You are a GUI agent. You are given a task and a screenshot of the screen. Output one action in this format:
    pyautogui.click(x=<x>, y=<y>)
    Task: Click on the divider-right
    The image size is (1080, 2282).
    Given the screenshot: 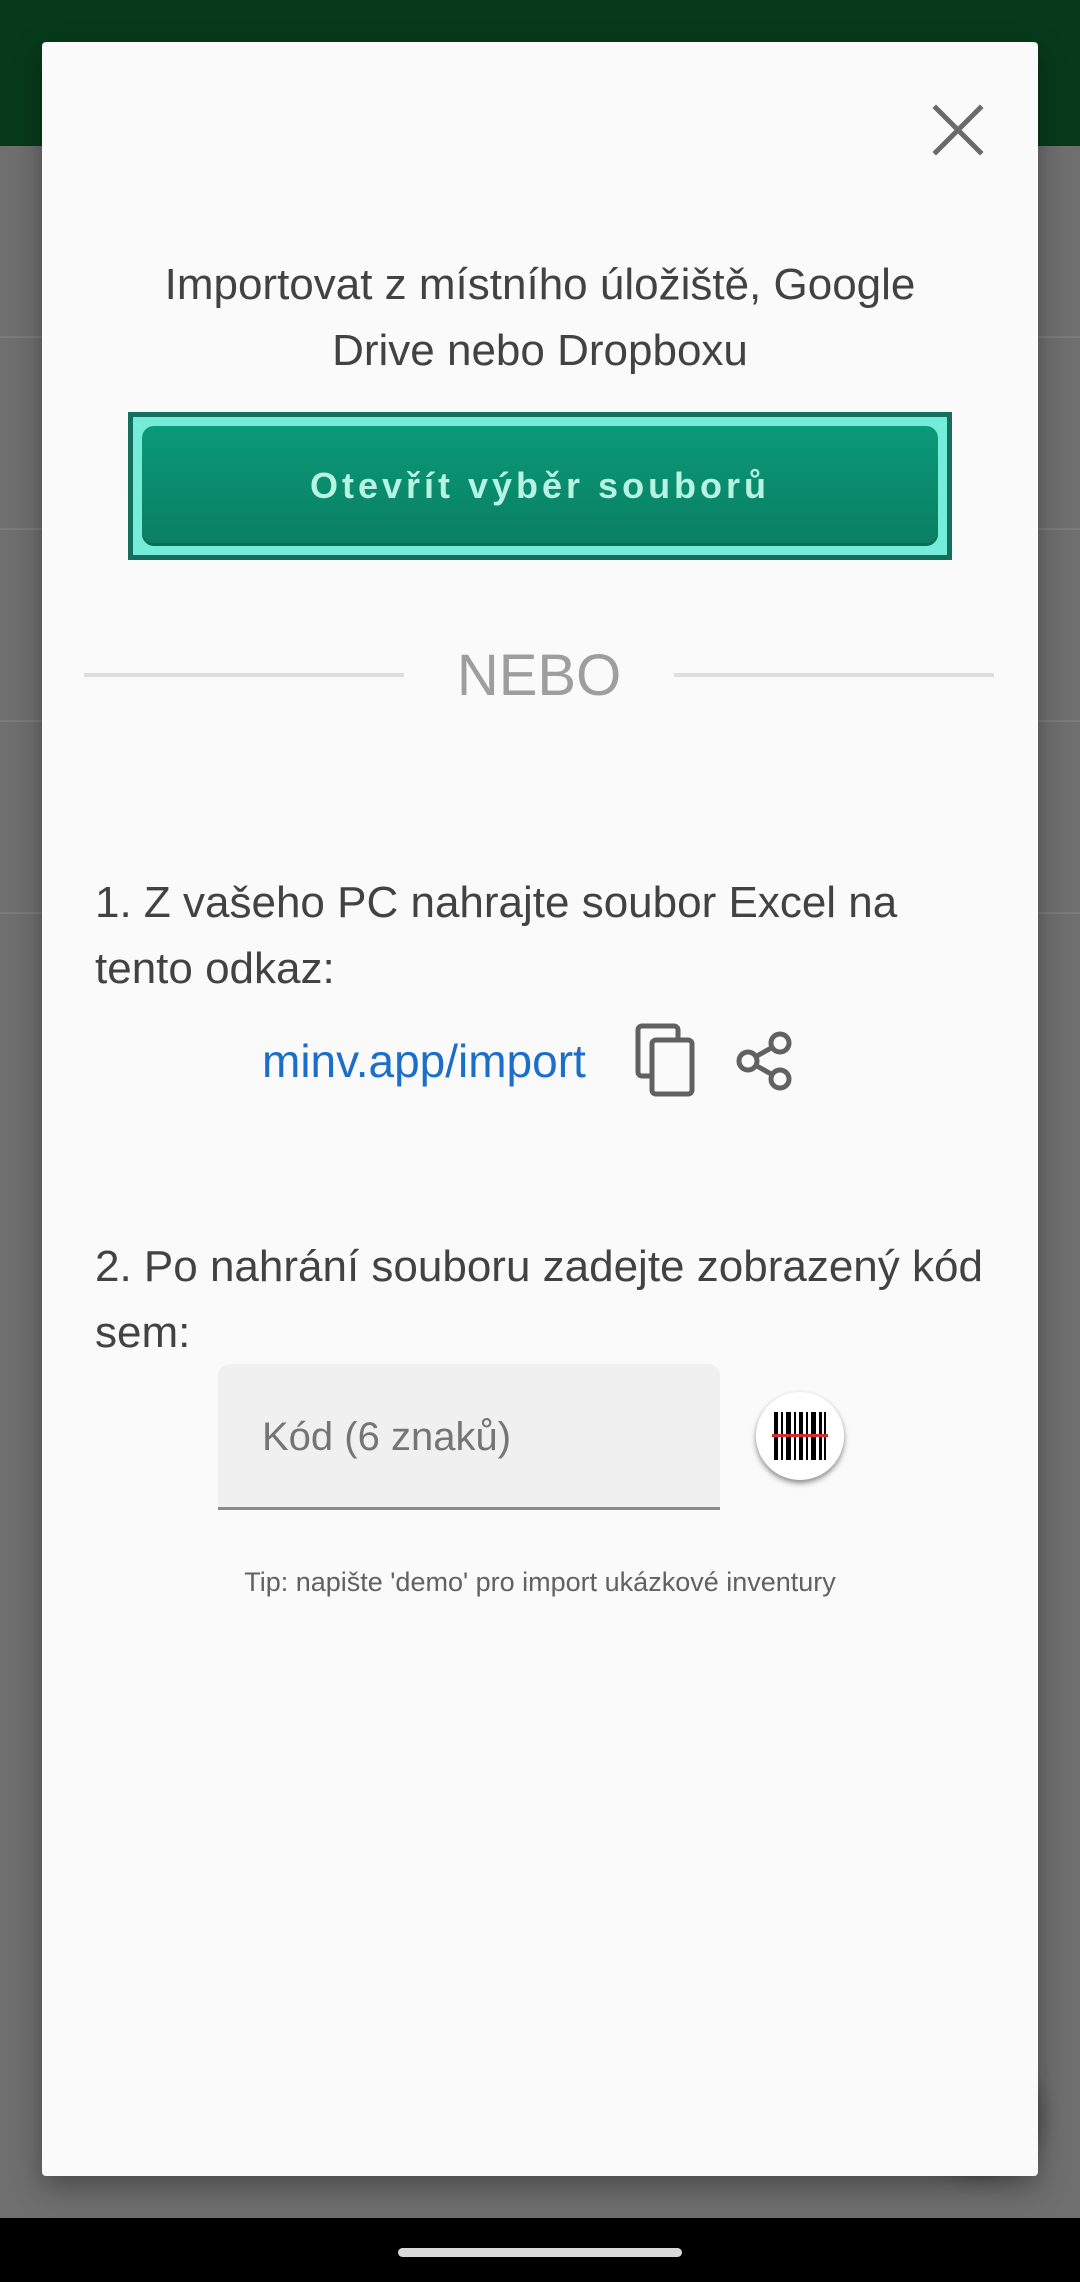 What is the action you would take?
    pyautogui.click(x=834, y=675)
    